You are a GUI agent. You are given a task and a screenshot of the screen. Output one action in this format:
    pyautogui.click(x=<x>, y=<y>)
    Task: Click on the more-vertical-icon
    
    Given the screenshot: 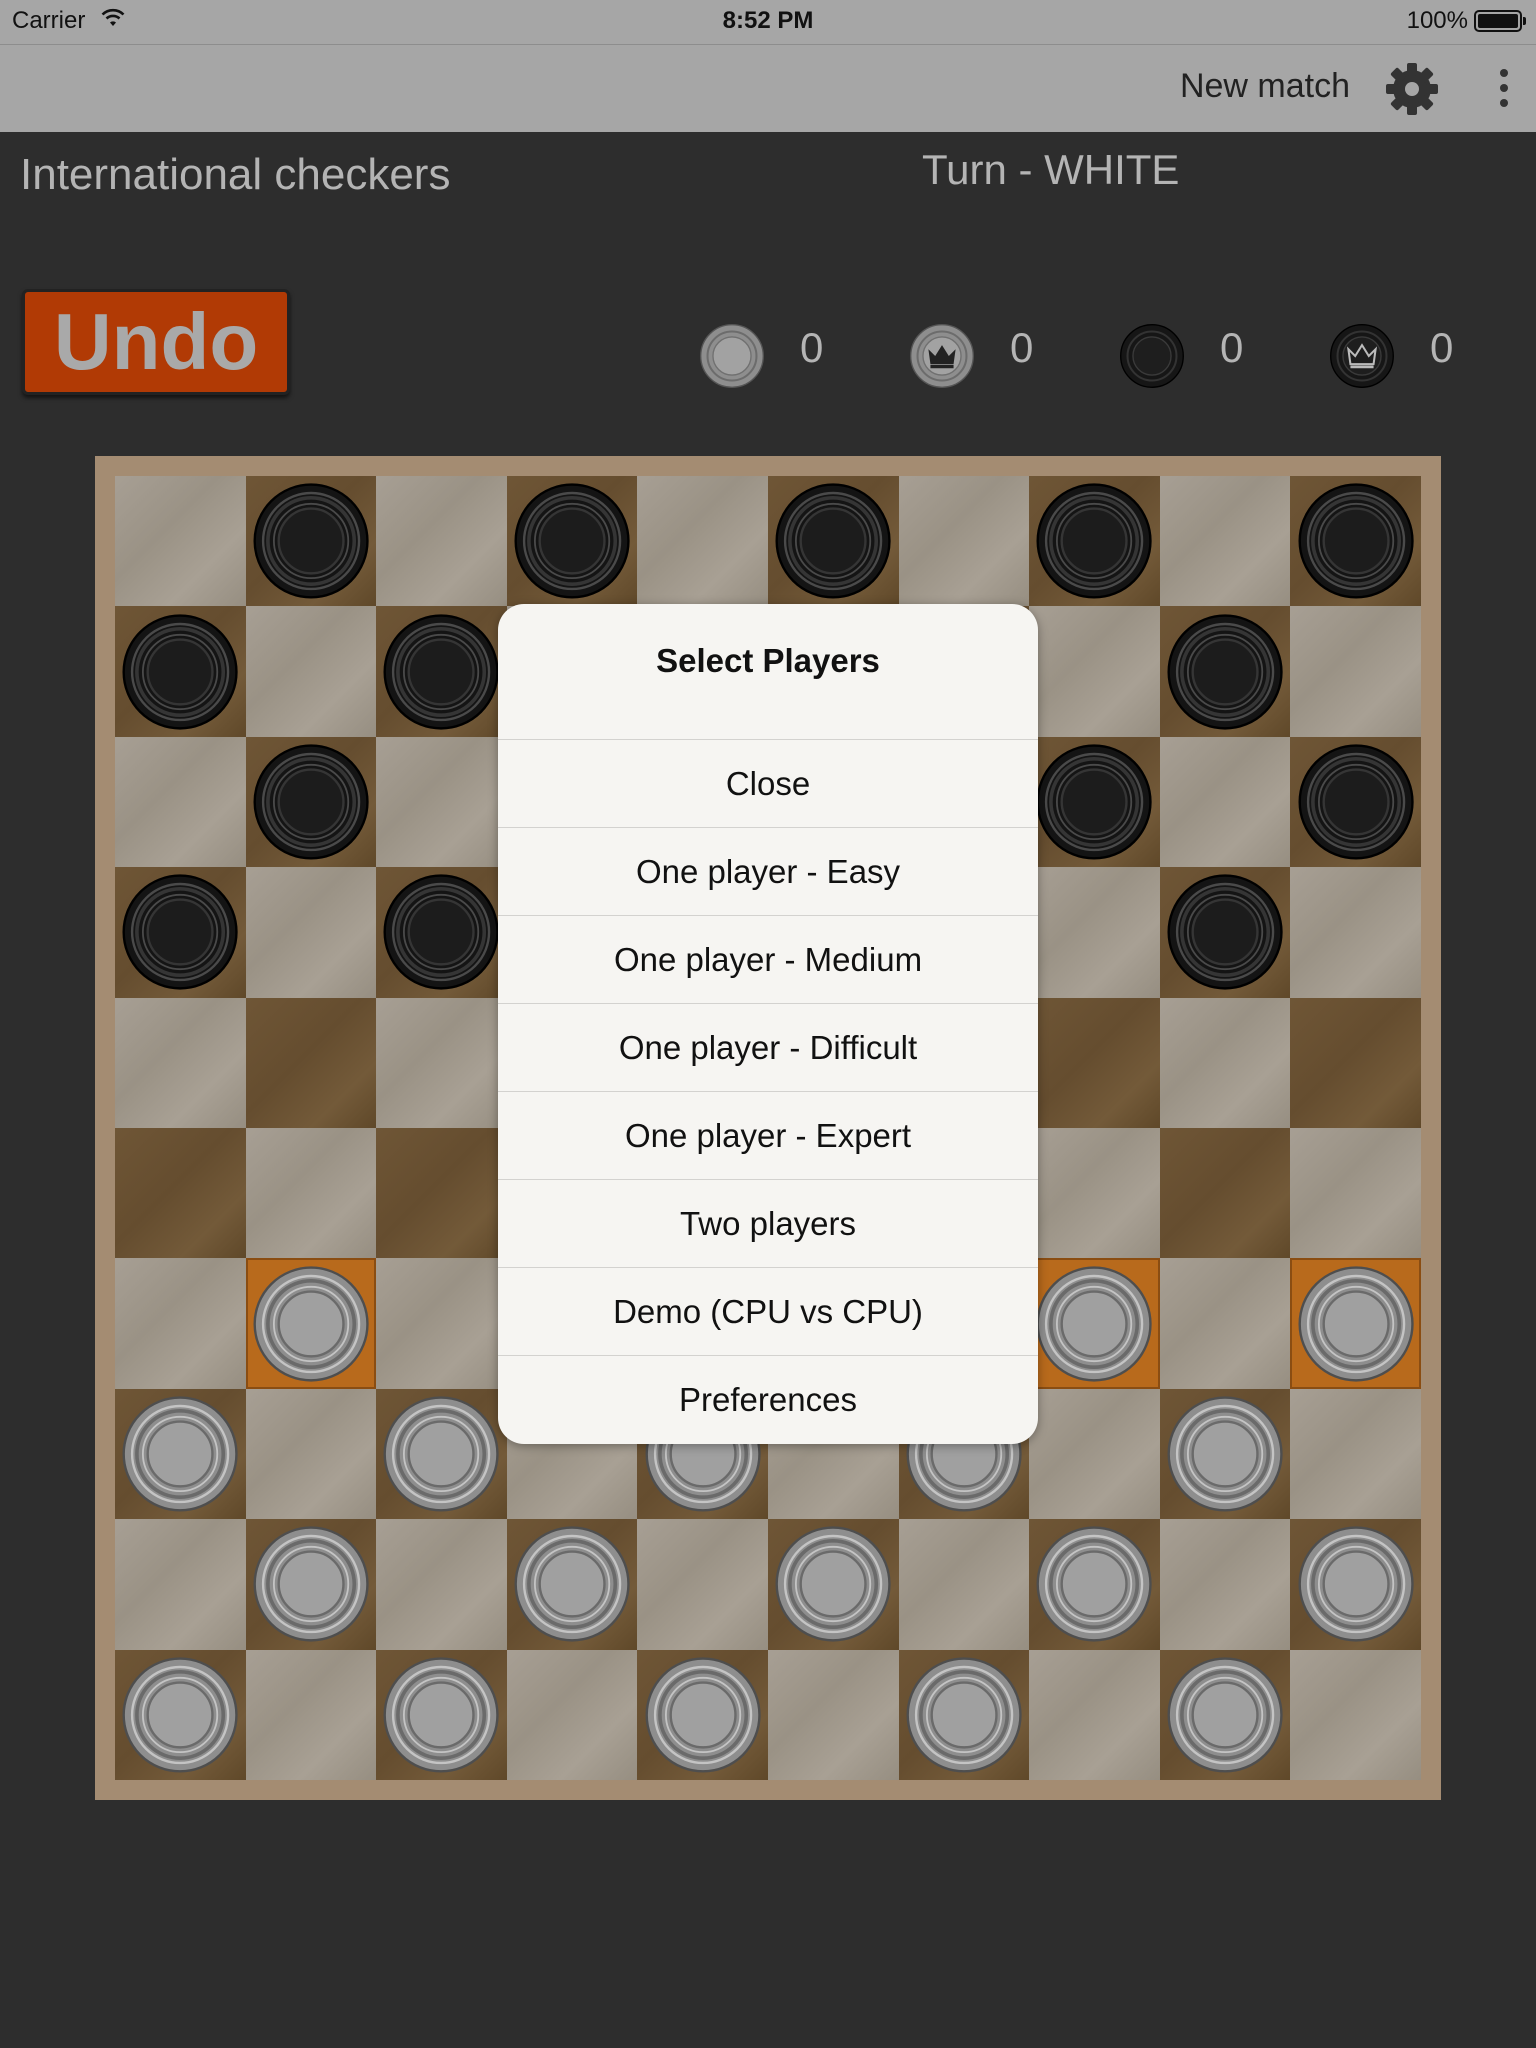 What is the action you would take?
    pyautogui.click(x=1504, y=89)
    